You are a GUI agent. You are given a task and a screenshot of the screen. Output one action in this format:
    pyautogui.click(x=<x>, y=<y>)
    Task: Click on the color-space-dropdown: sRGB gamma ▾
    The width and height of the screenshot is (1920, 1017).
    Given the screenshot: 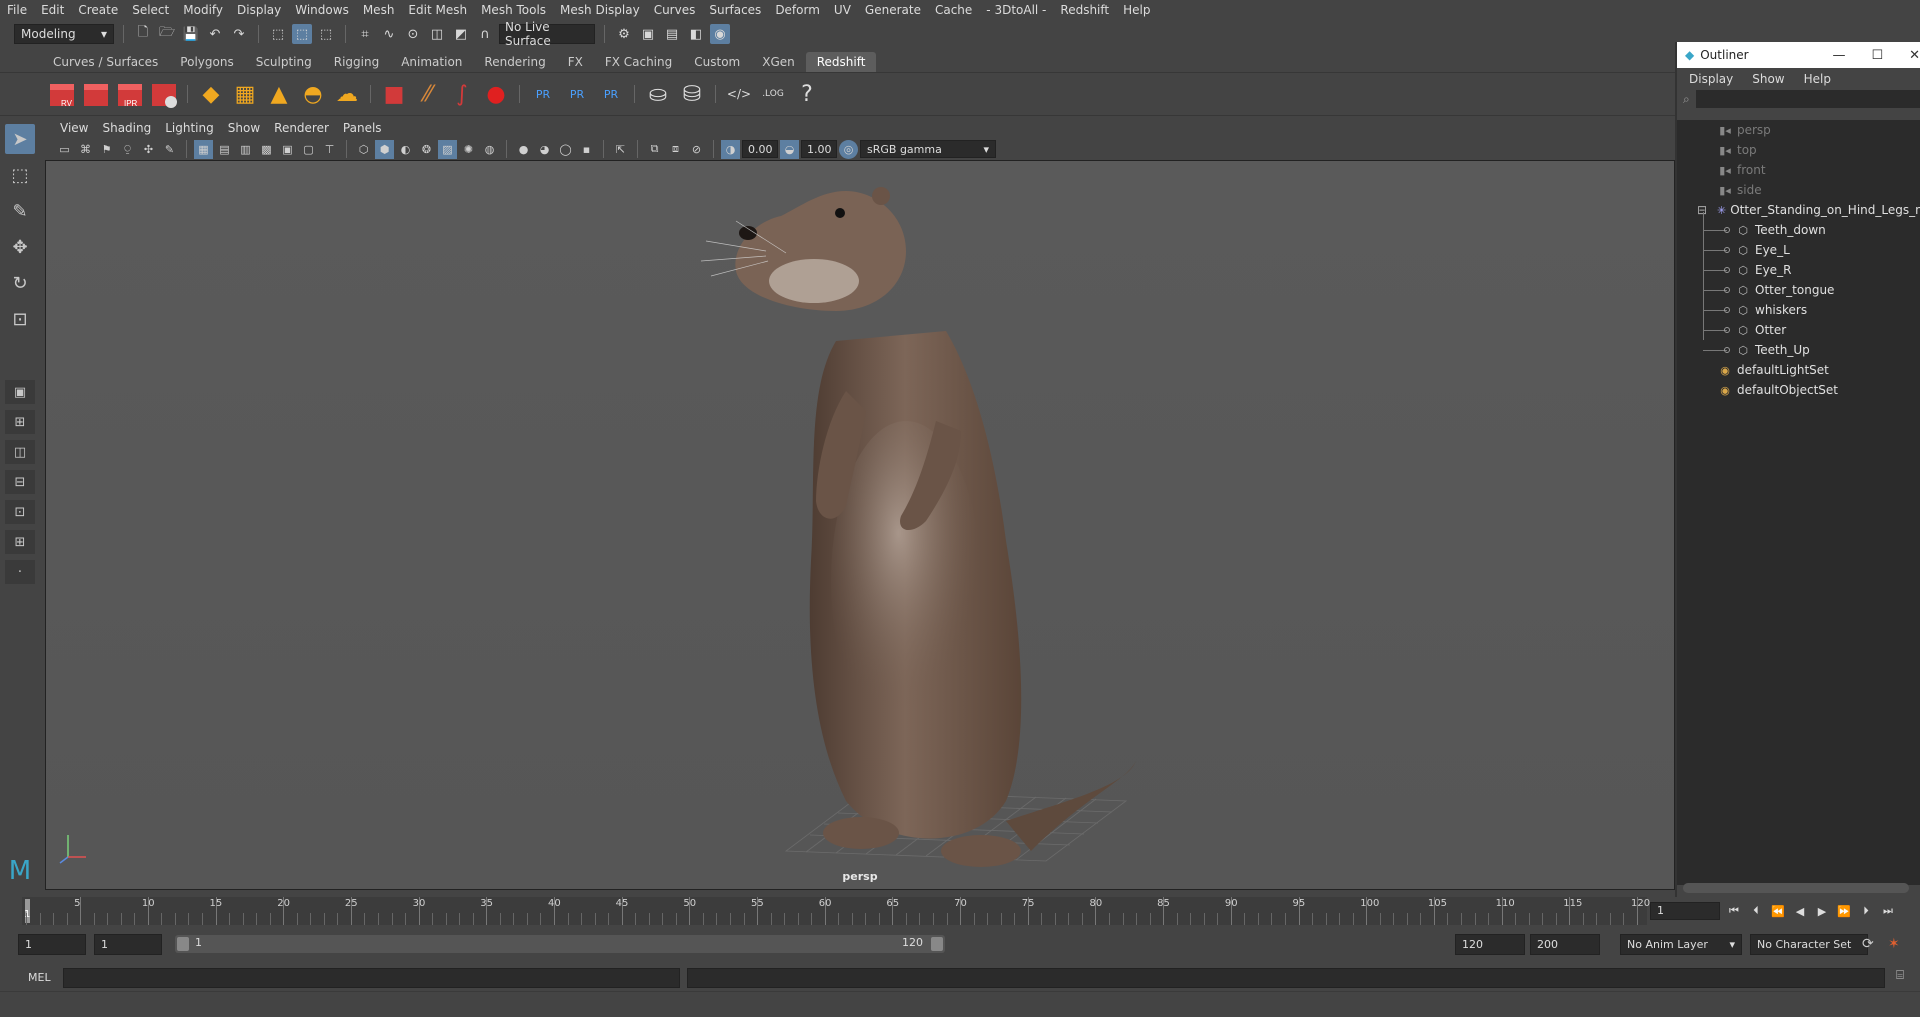 What is the action you would take?
    pyautogui.click(x=928, y=149)
    